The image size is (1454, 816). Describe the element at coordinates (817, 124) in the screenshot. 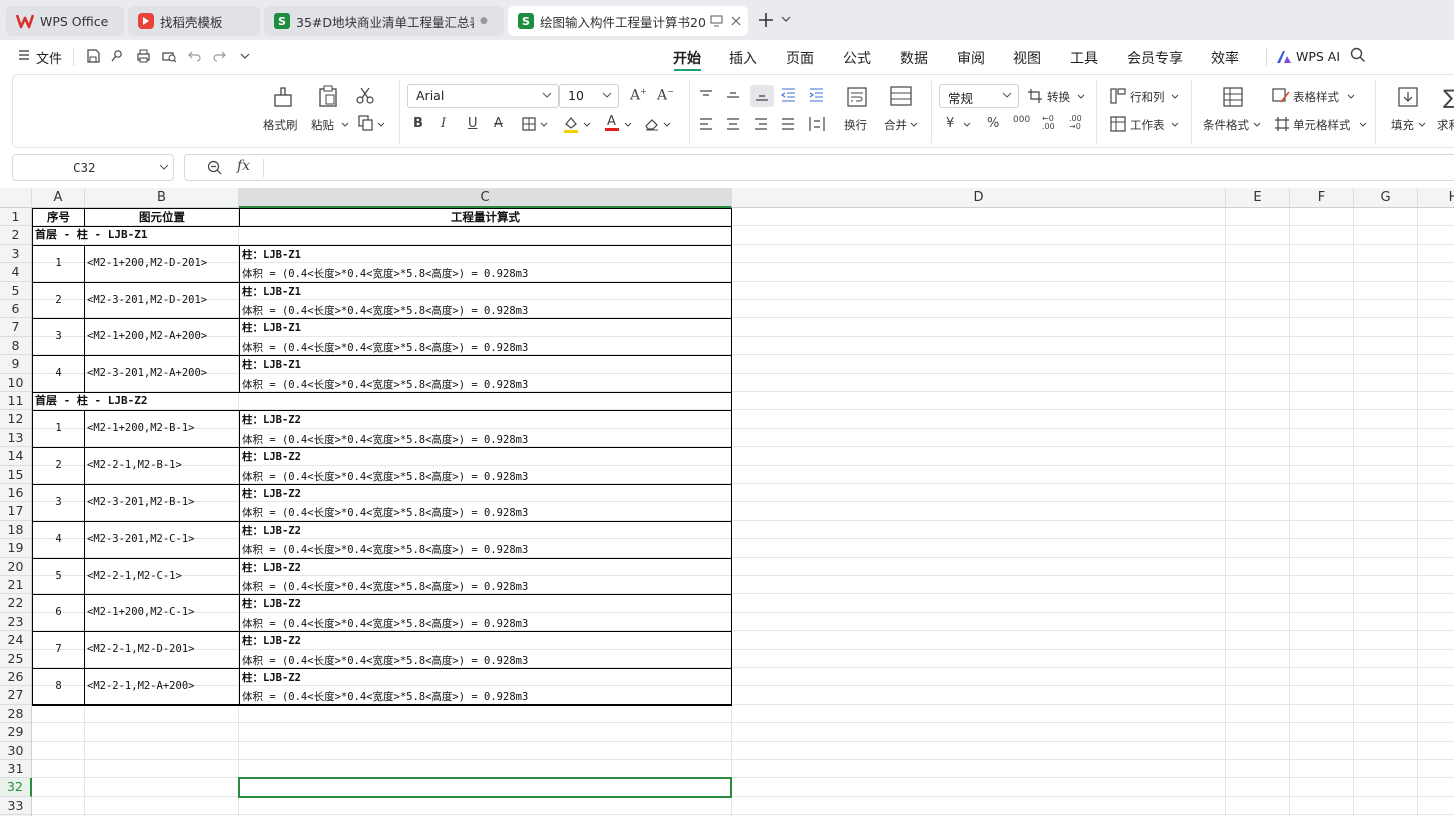

I see `distributed-align-icon` at that location.